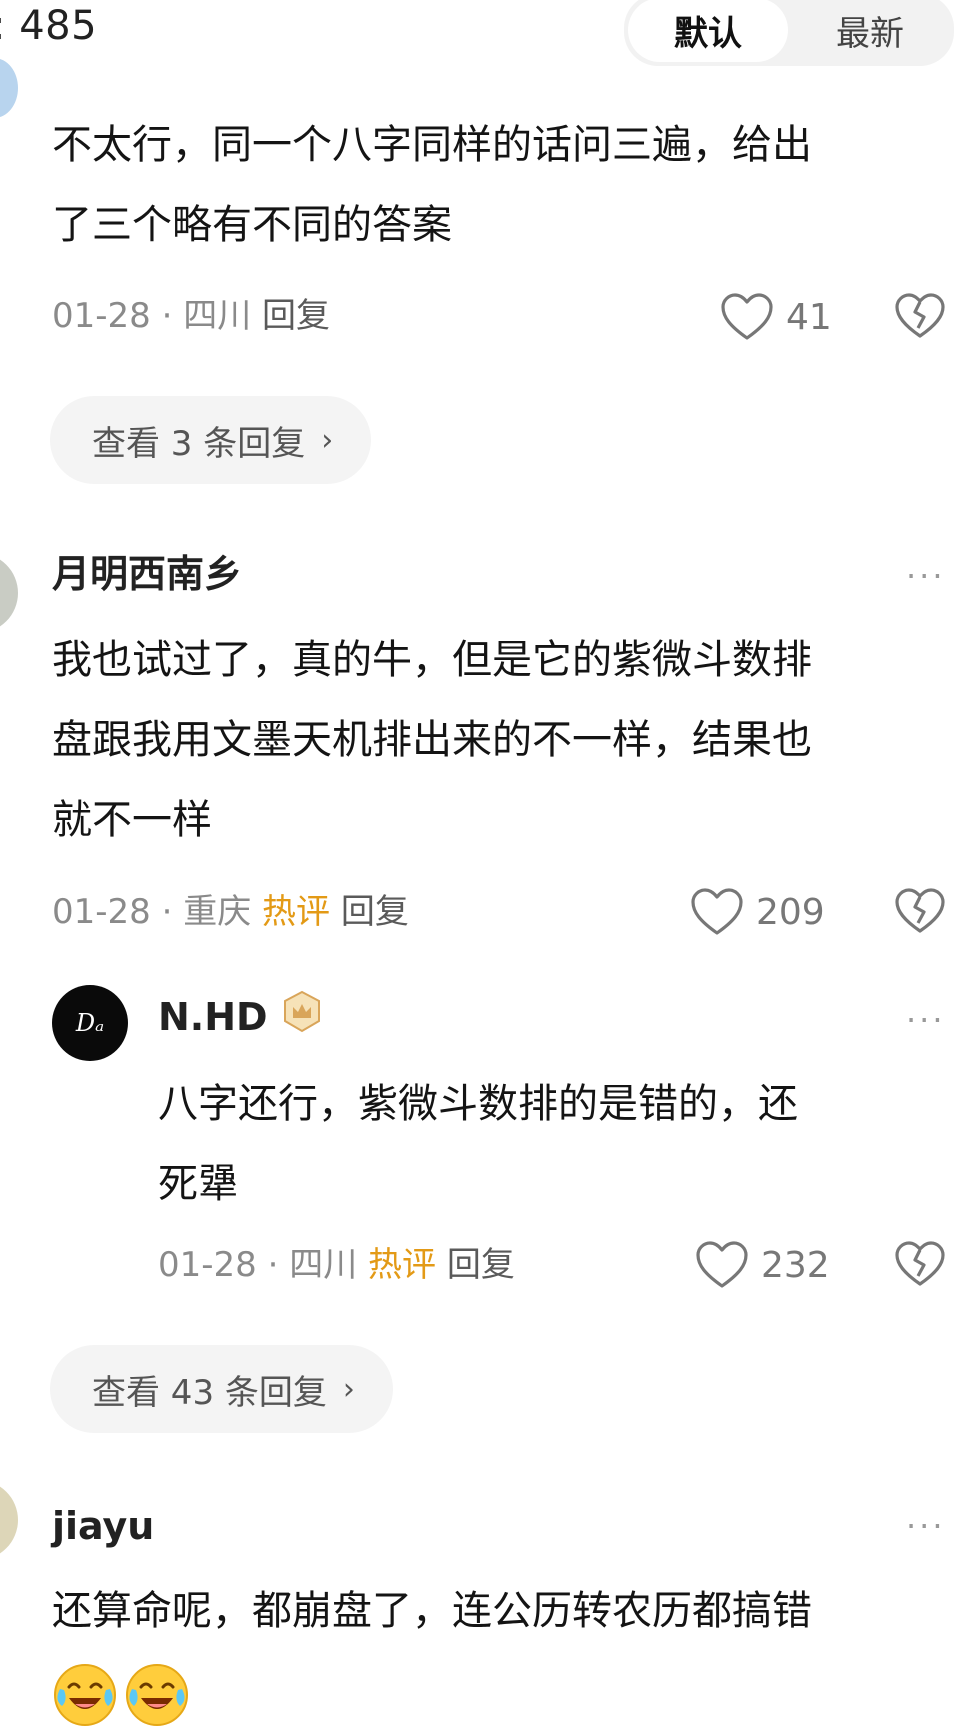 This screenshot has width=960, height=1732. I want to click on comment-meta: 01-28 · 四川 回复, so click(191, 316).